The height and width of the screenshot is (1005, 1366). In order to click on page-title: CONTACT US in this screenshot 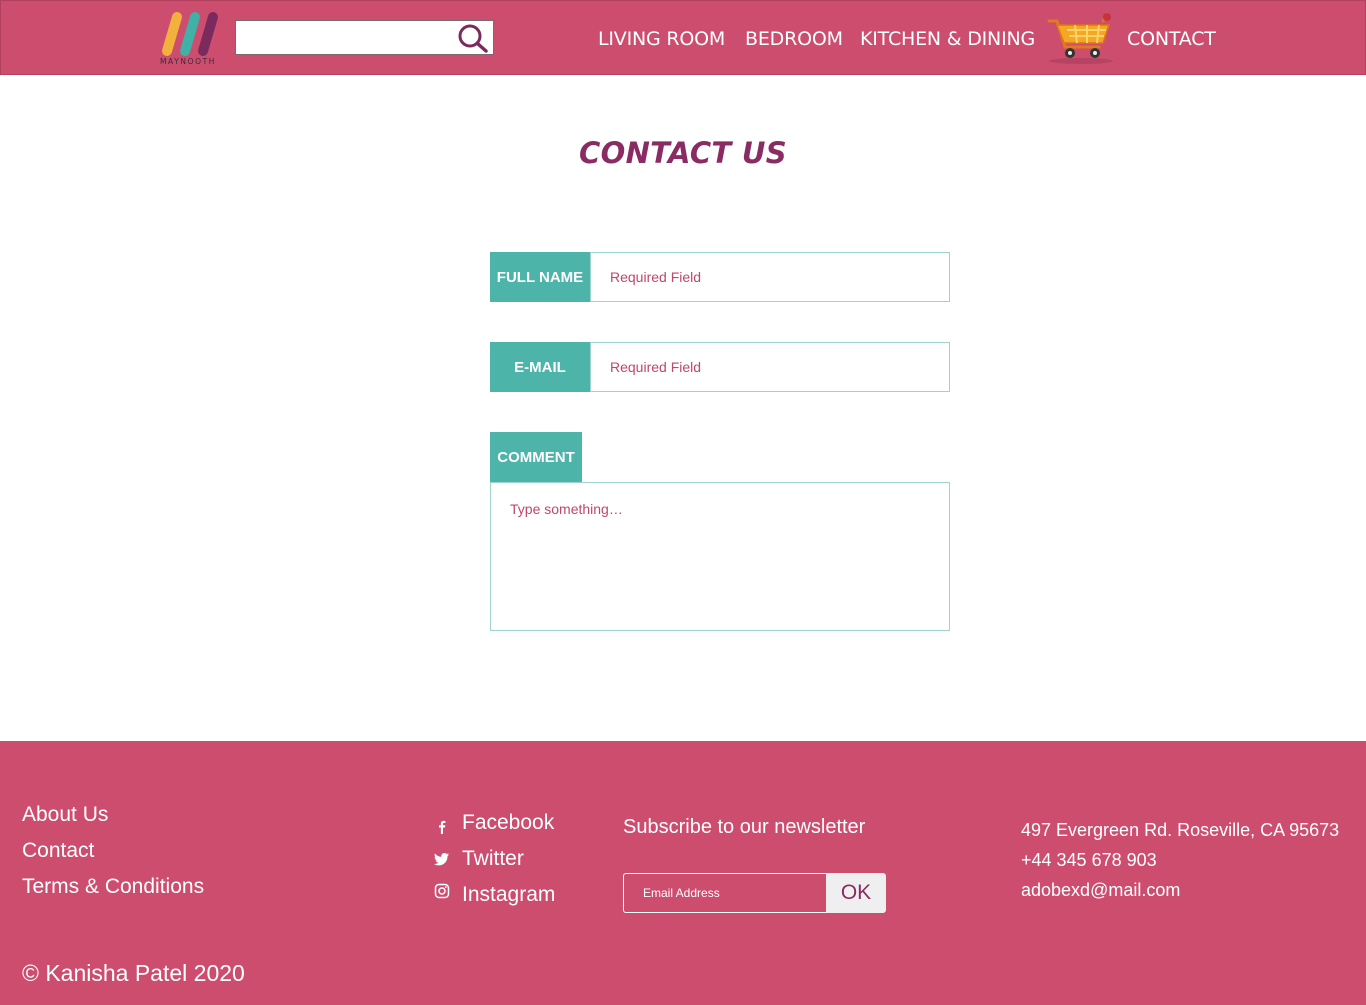, I will do `click(683, 153)`.